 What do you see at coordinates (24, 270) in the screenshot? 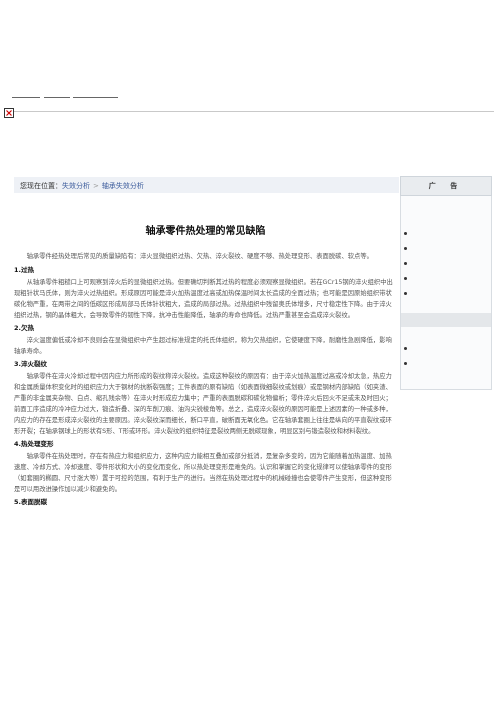
I see `section-heading: 1.过热` at bounding box center [24, 270].